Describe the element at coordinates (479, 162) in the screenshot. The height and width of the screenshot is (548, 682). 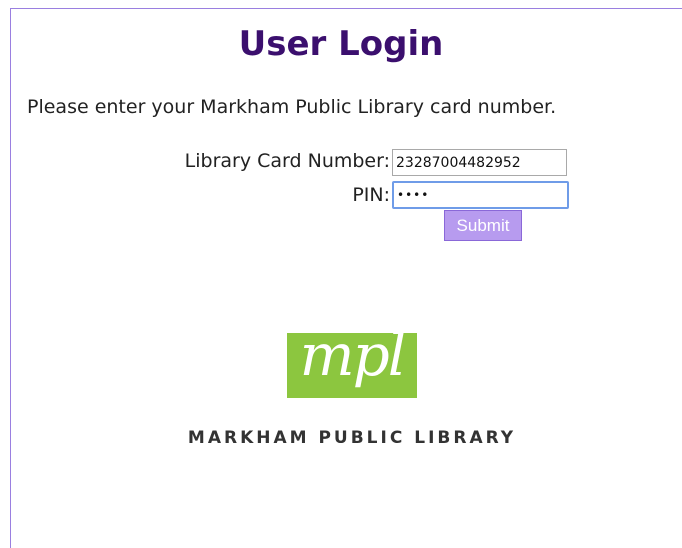
I see `card-number-input` at that location.